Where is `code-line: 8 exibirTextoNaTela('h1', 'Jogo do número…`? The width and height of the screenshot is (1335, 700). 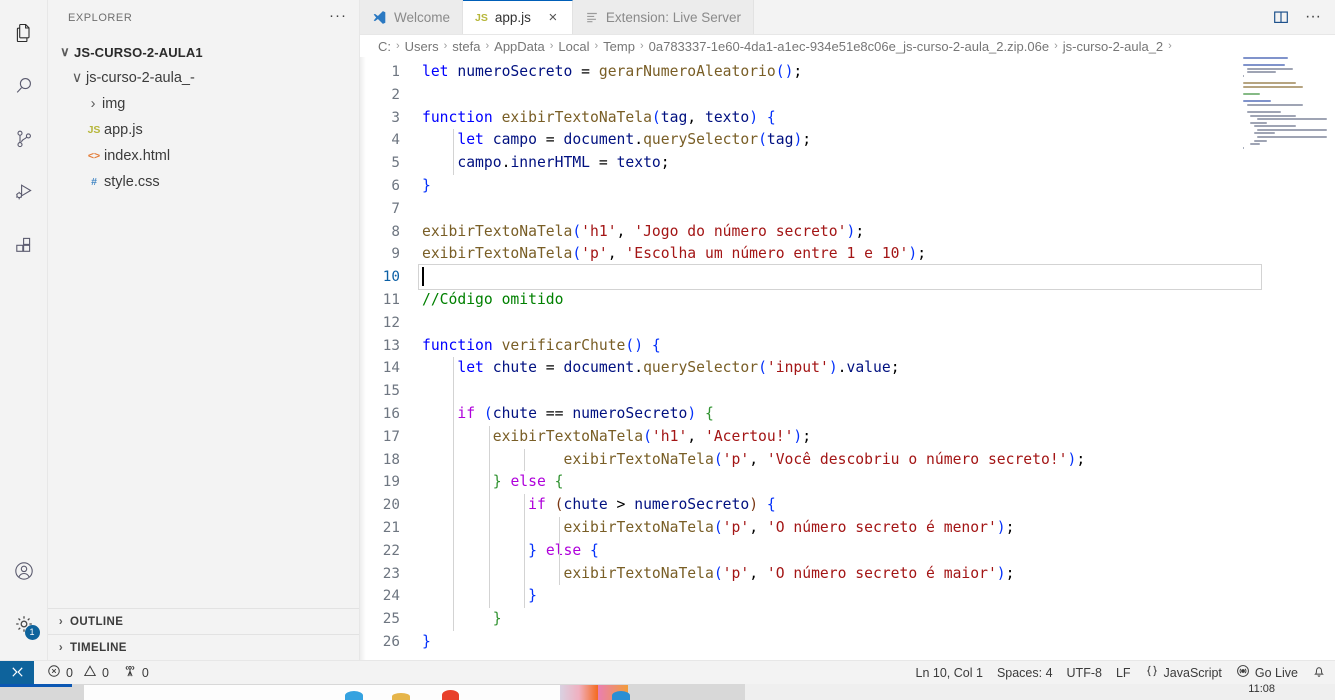
code-line: 8 exibirTextoNaTela('h1', 'Jogo do número… is located at coordinates (847, 232).